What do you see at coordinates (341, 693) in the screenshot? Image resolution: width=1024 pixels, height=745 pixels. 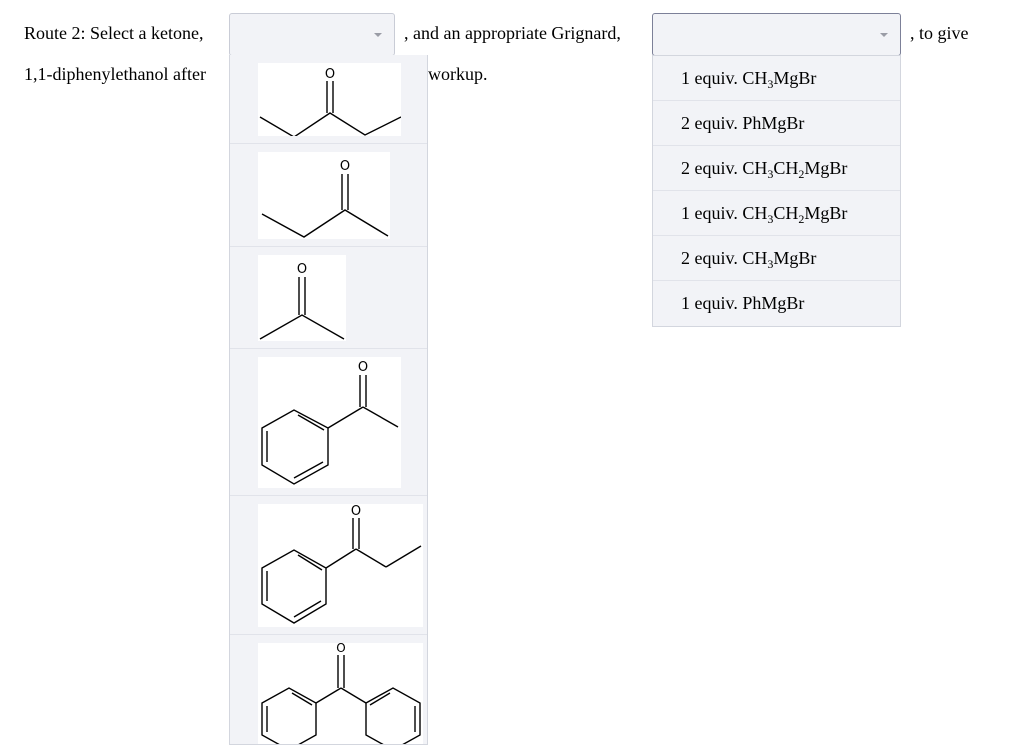 I see `benzophenone-structure: O` at bounding box center [341, 693].